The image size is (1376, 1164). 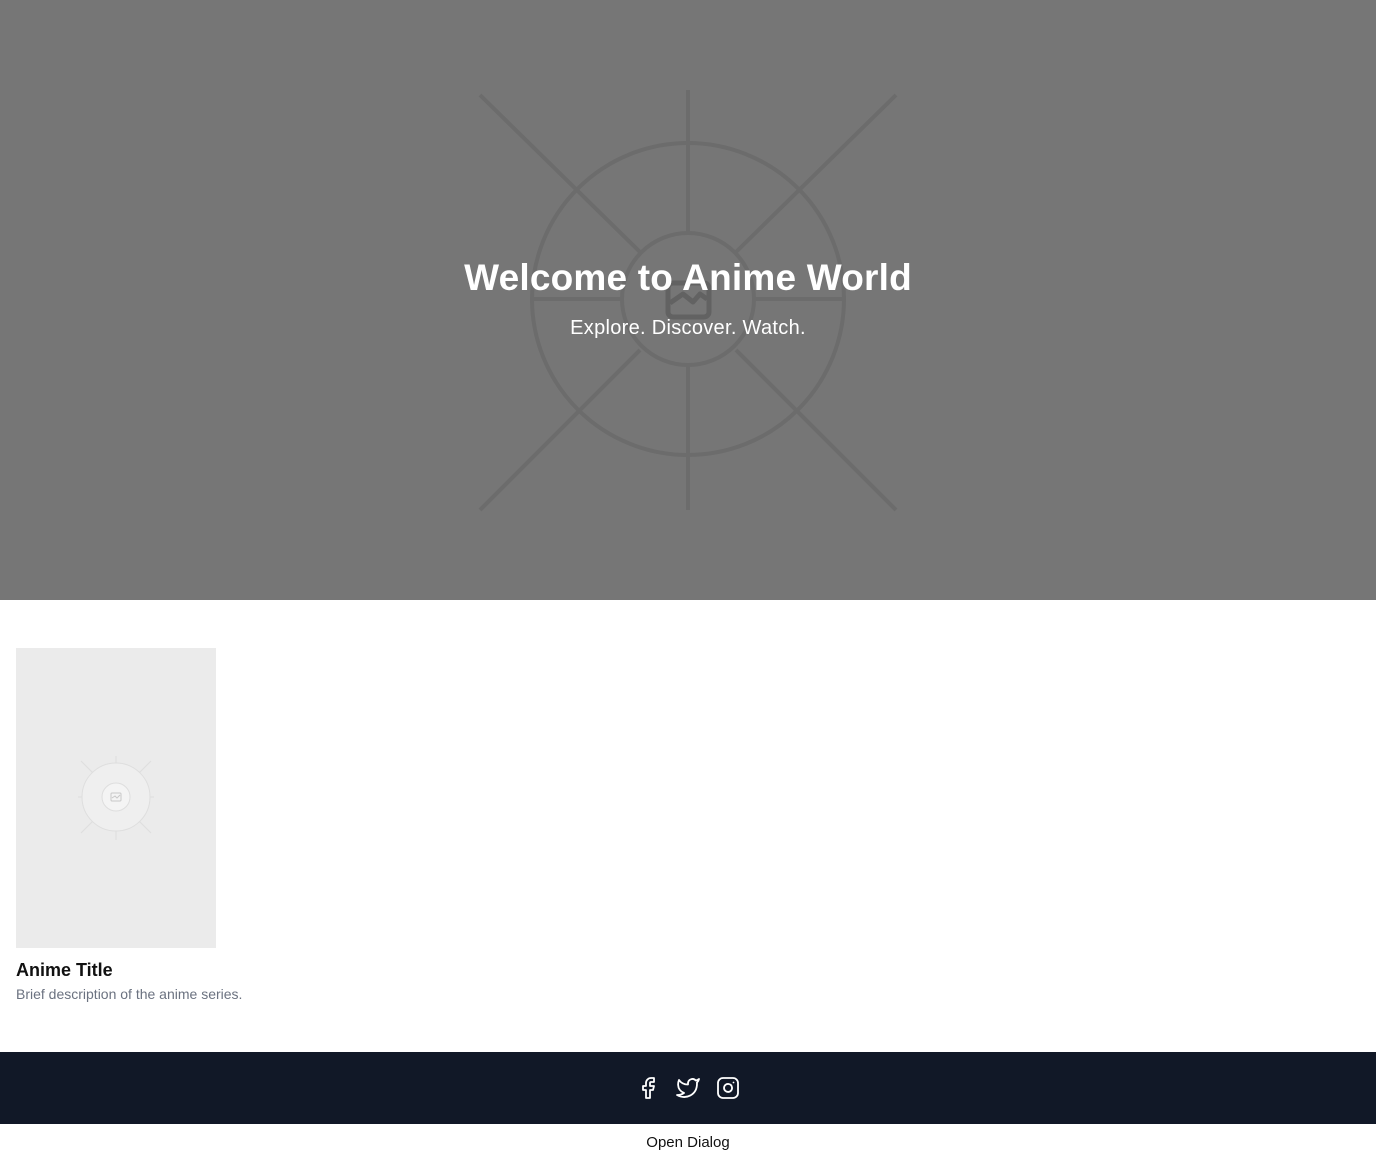 What do you see at coordinates (166, 970) in the screenshot?
I see `anime-card-title: Anime Title` at bounding box center [166, 970].